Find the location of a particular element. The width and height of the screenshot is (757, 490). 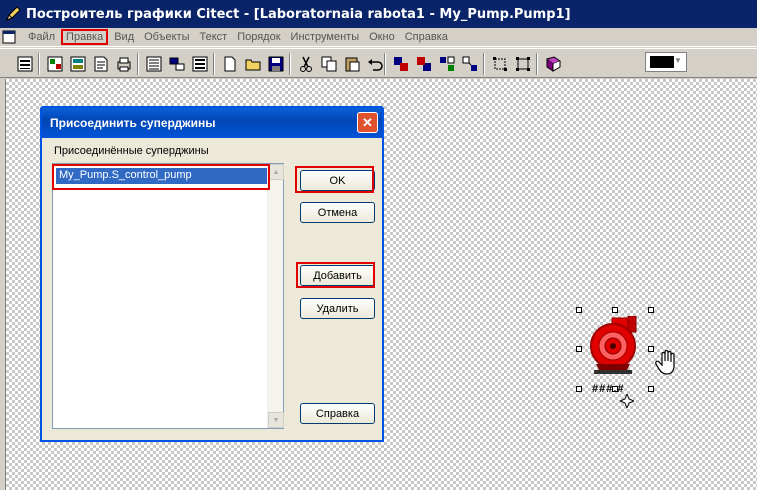

move-crosshair-icon is located at coordinates (627, 401).